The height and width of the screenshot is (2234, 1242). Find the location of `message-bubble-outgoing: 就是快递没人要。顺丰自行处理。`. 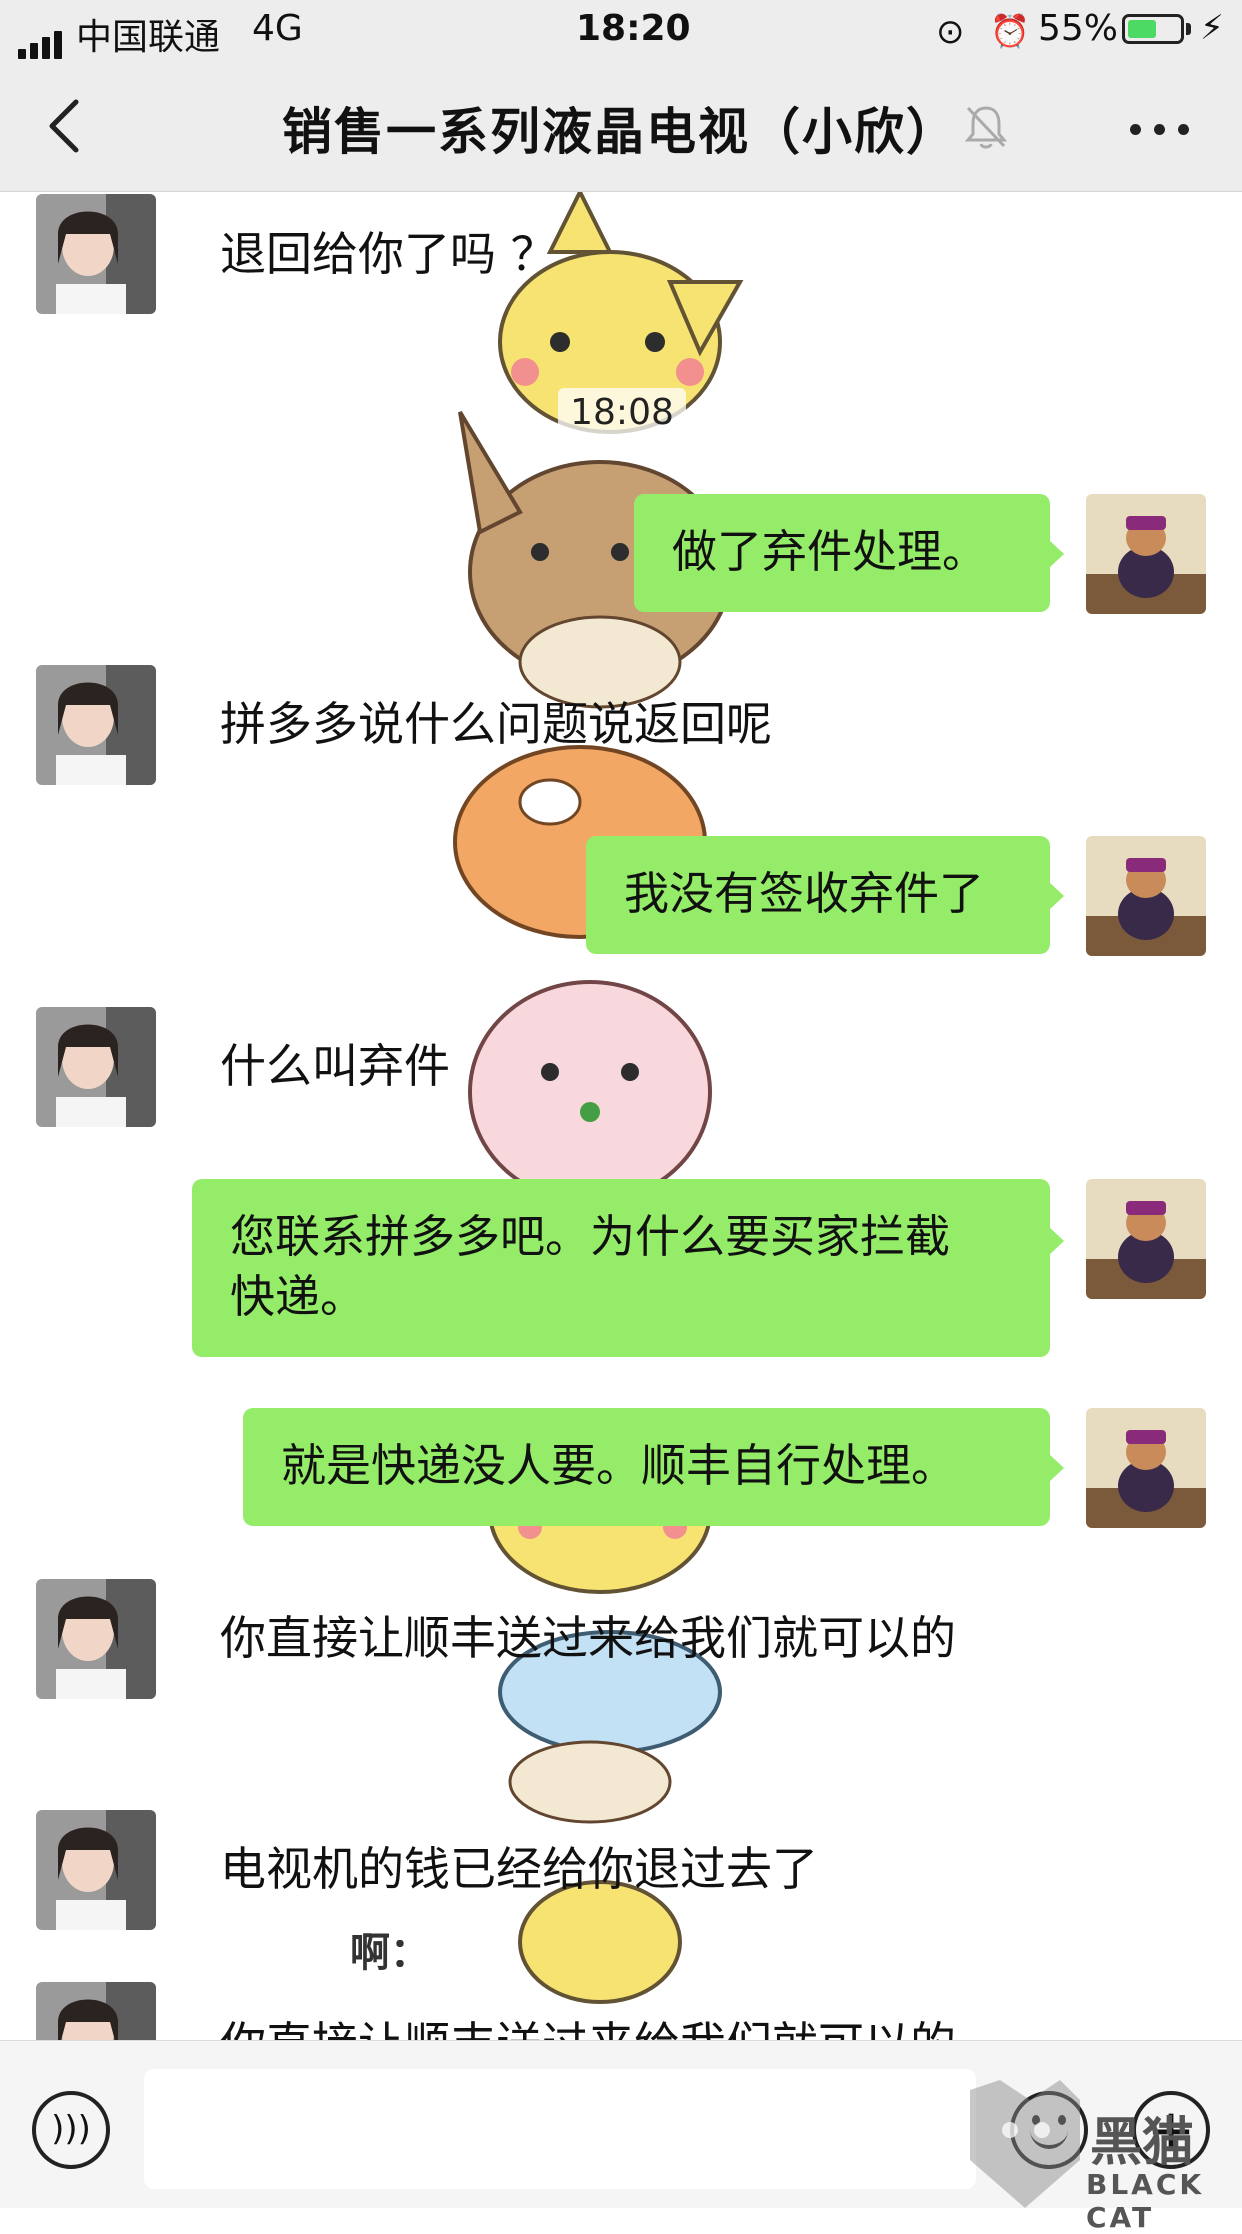

message-bubble-outgoing: 就是快递没人要。顺丰自行处理。 is located at coordinates (653, 1467).